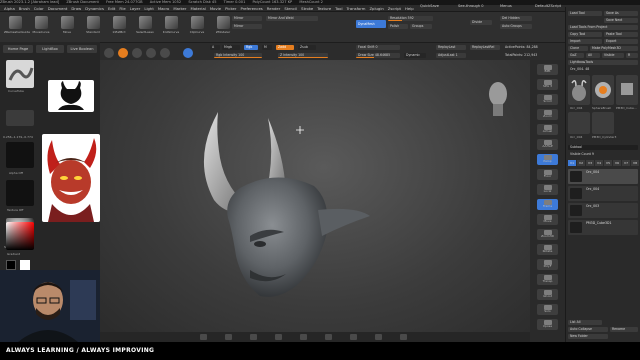  I want to click on menu-light: Light, so click(148, 8).